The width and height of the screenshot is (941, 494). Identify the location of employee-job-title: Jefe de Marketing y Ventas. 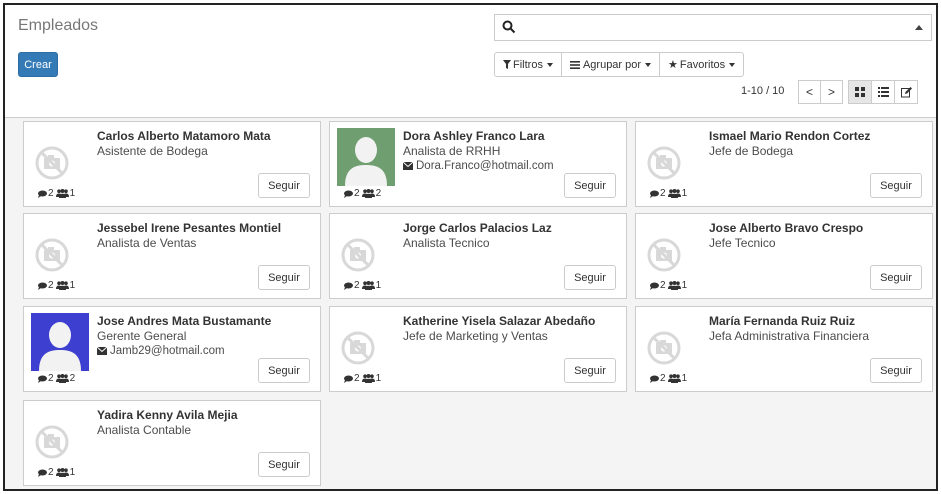
(475, 336).